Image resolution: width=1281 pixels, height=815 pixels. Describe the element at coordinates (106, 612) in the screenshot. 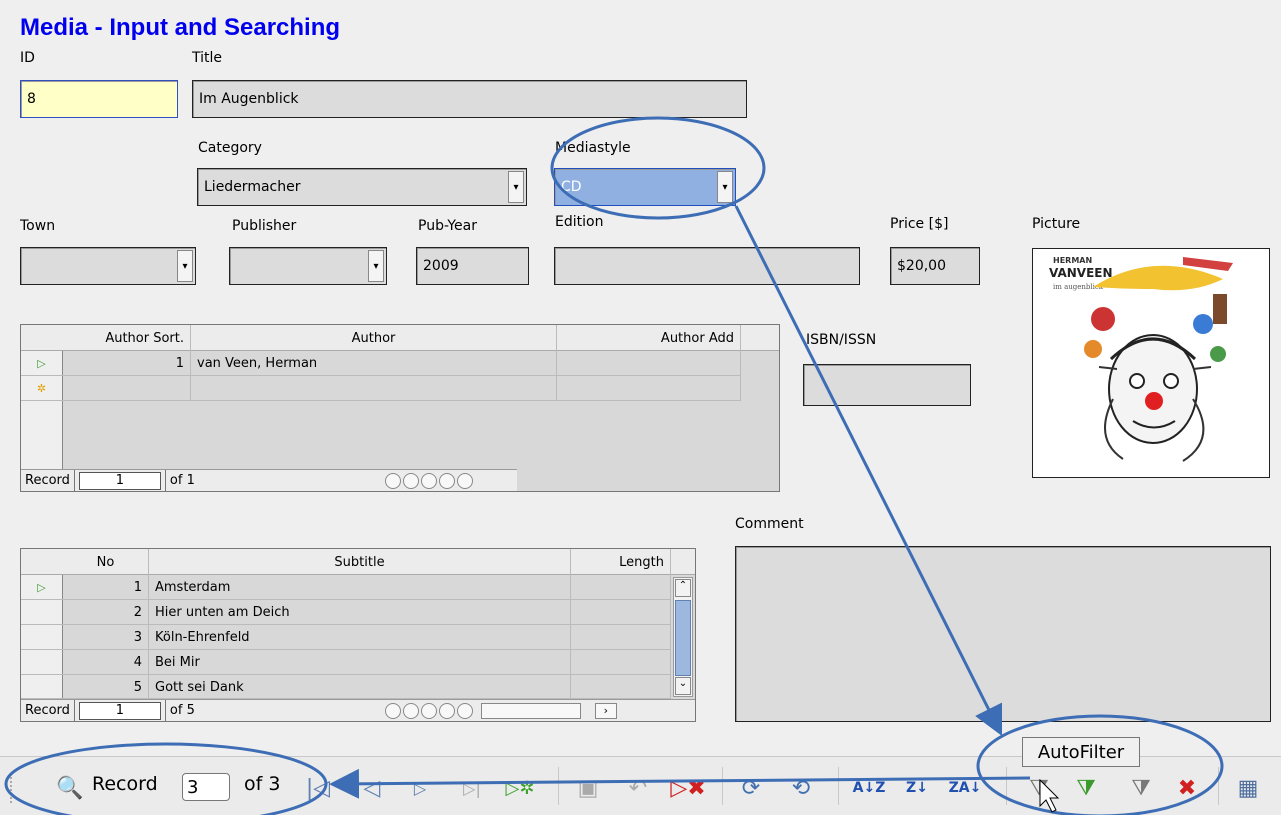

I see `no-cell: 2` at that location.